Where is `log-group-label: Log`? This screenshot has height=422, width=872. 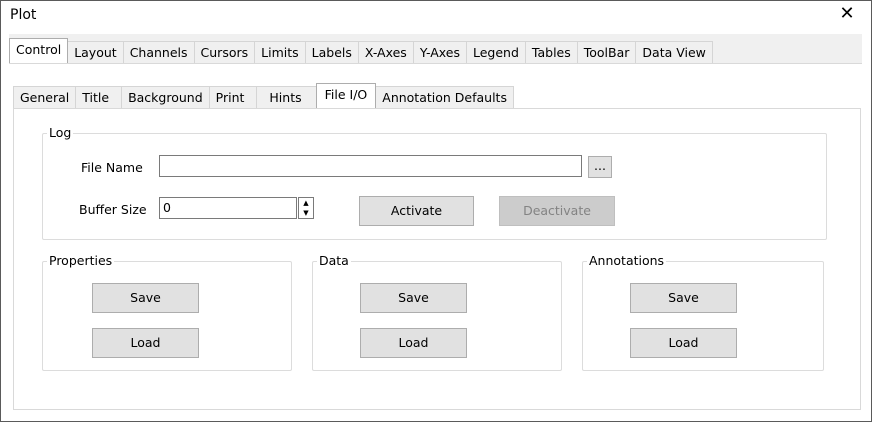 log-group-label: Log is located at coordinates (60, 132).